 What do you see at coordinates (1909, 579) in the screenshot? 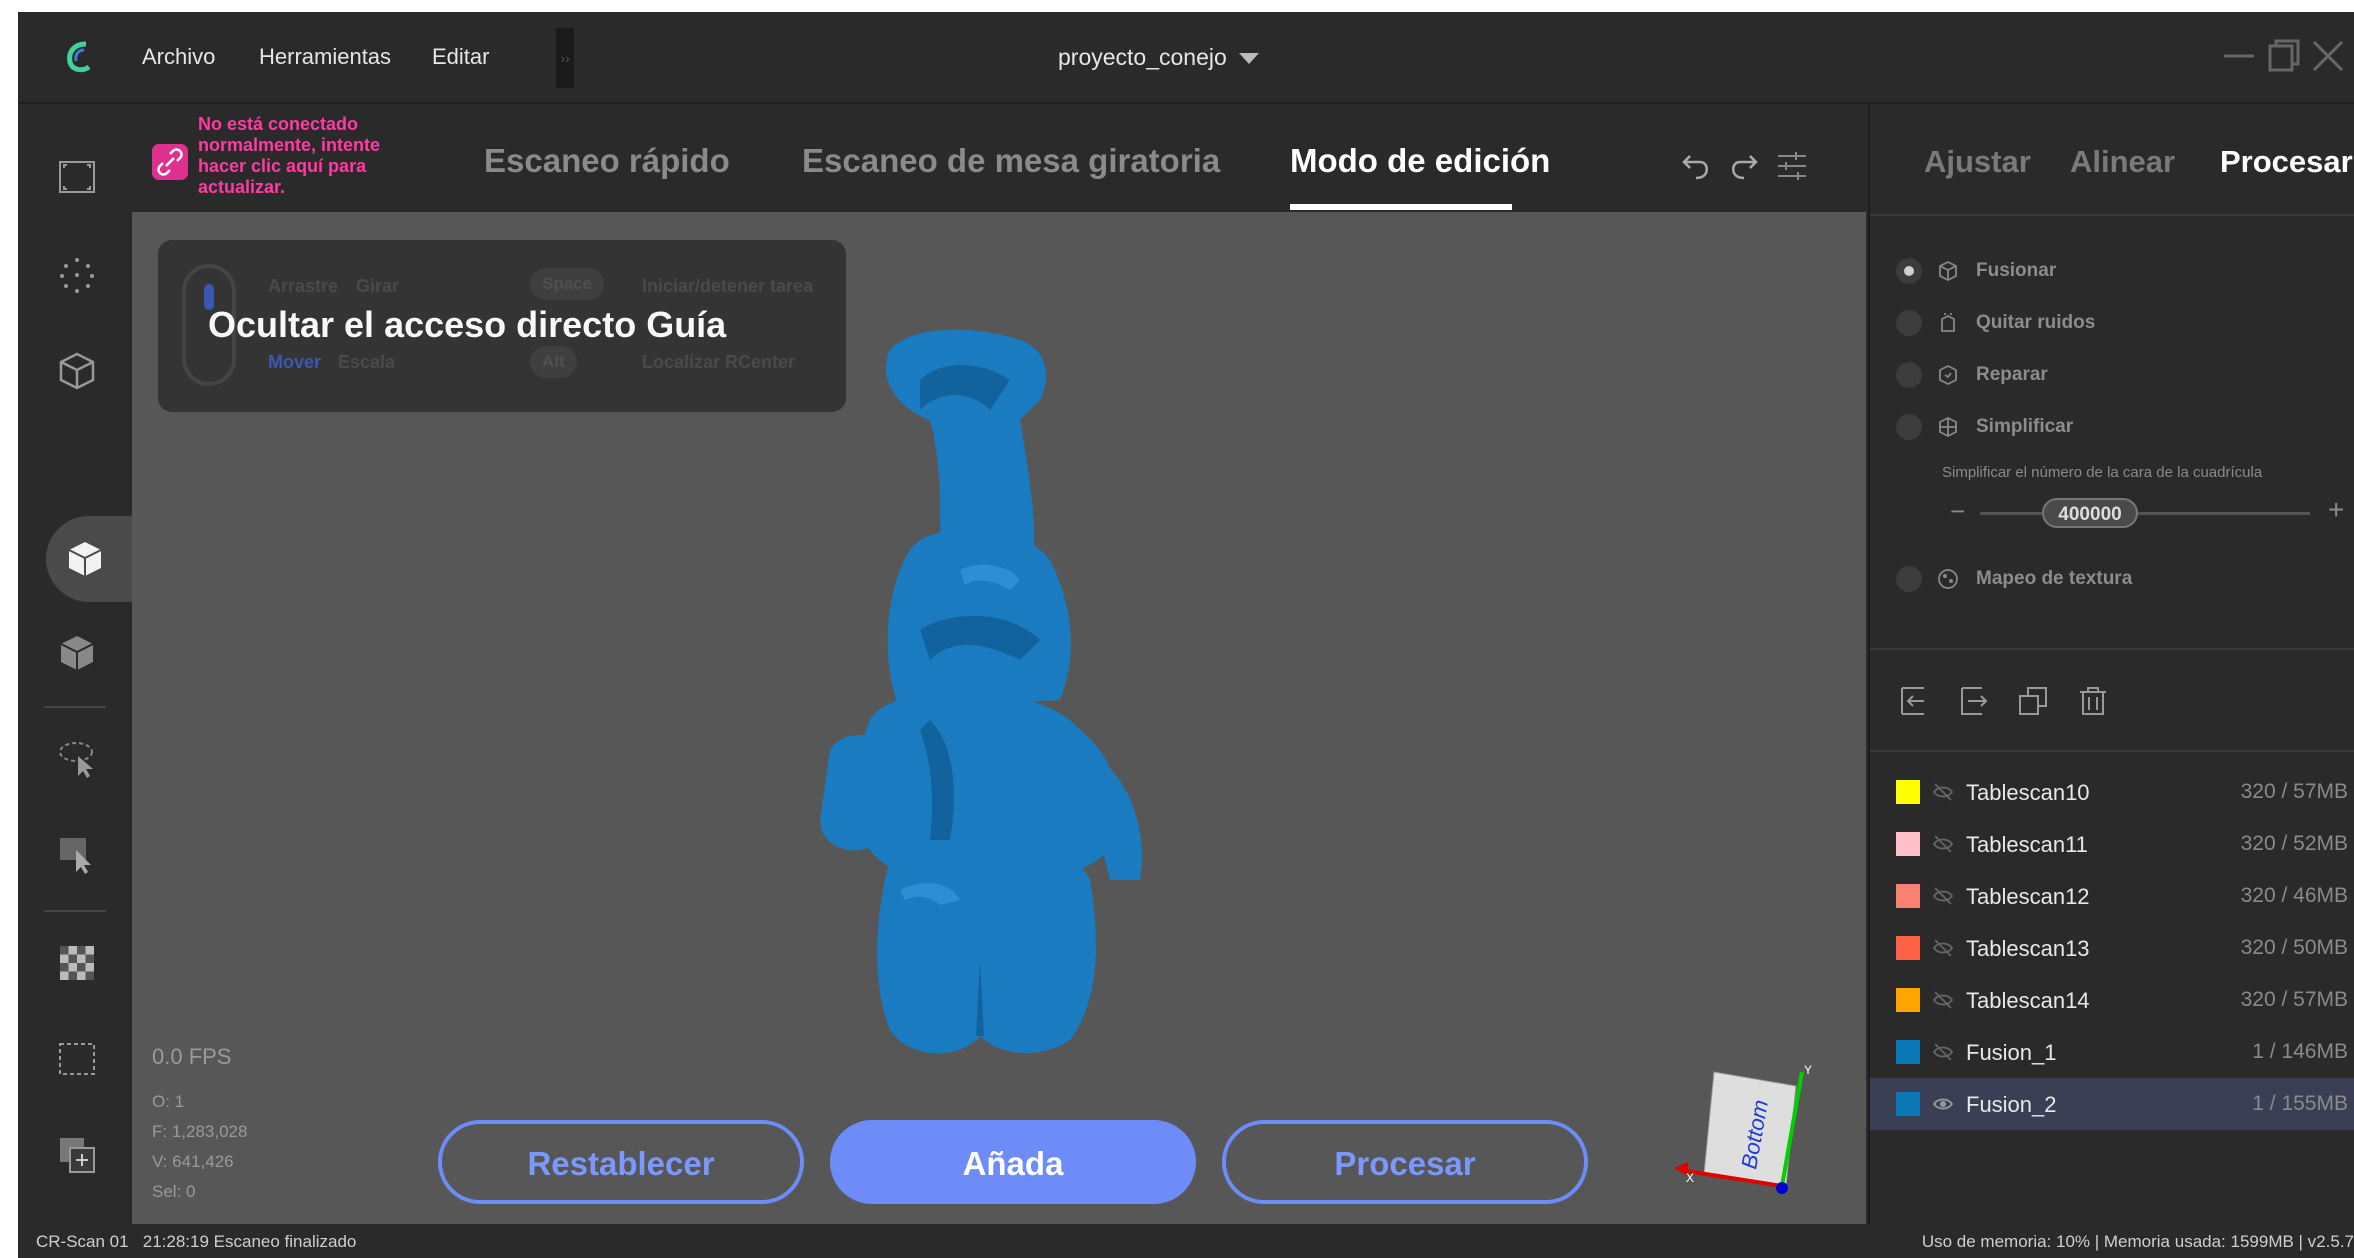
I see `texture-radio` at bounding box center [1909, 579].